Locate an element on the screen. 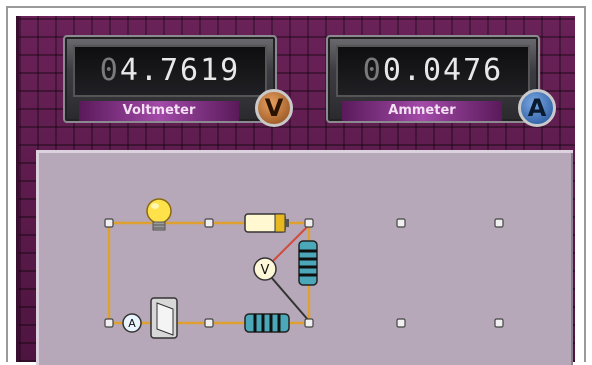 This screenshot has height=365, width=592. voltmeter-badge-icon: V is located at coordinates (274, 108).